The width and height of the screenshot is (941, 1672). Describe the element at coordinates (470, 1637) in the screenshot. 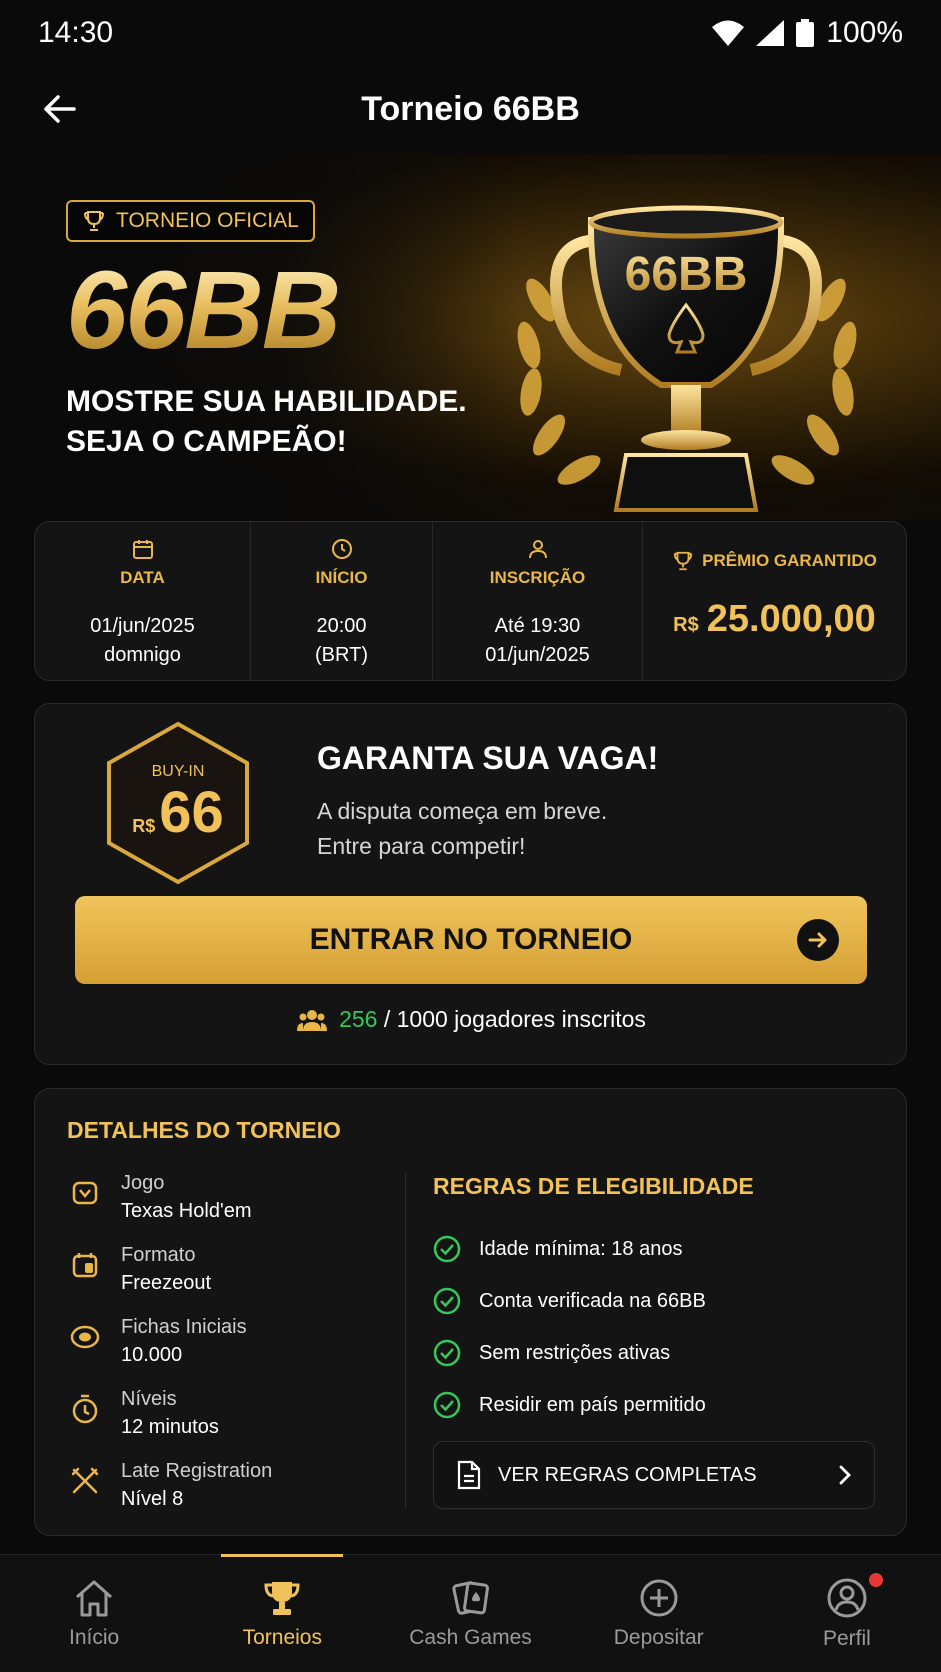

I see `nav-label: Cash Games` at that location.